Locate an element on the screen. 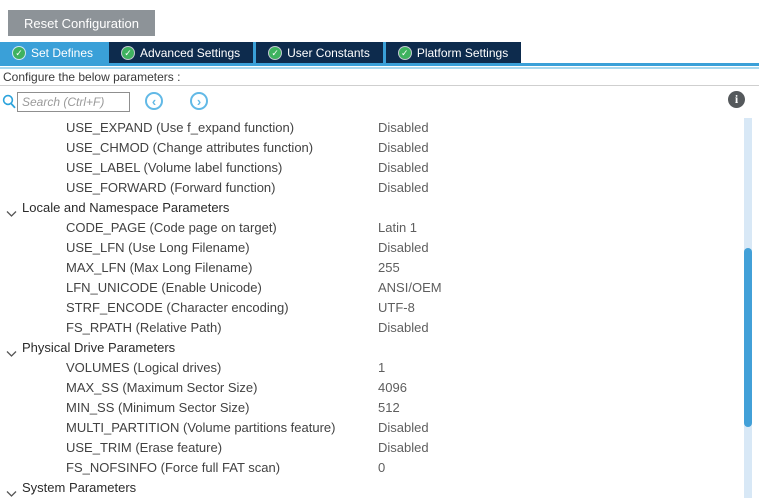 This screenshot has height=498, width=759. parameter-name: LFN_UNICODE (Enable Unicode) is located at coordinates (164, 287).